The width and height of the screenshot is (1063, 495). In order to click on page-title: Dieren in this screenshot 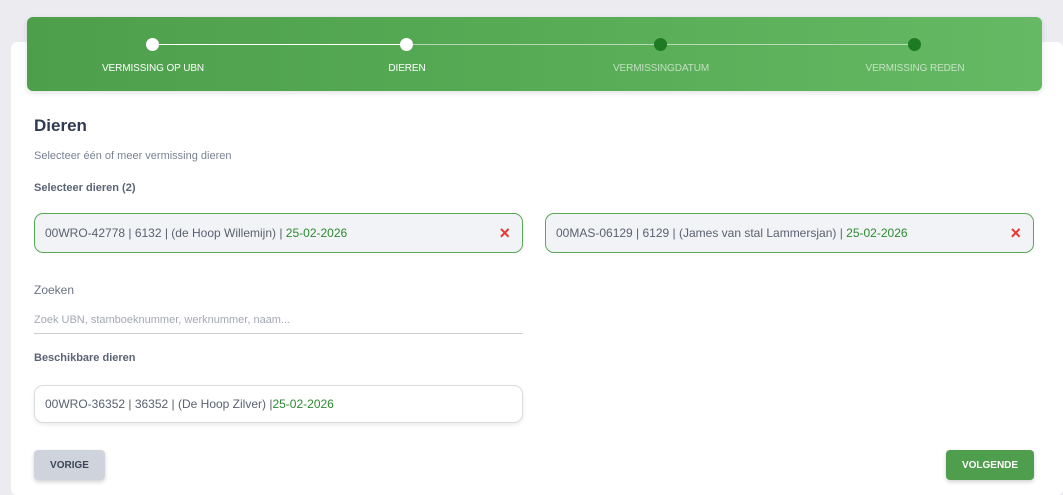, I will do `click(60, 125)`.